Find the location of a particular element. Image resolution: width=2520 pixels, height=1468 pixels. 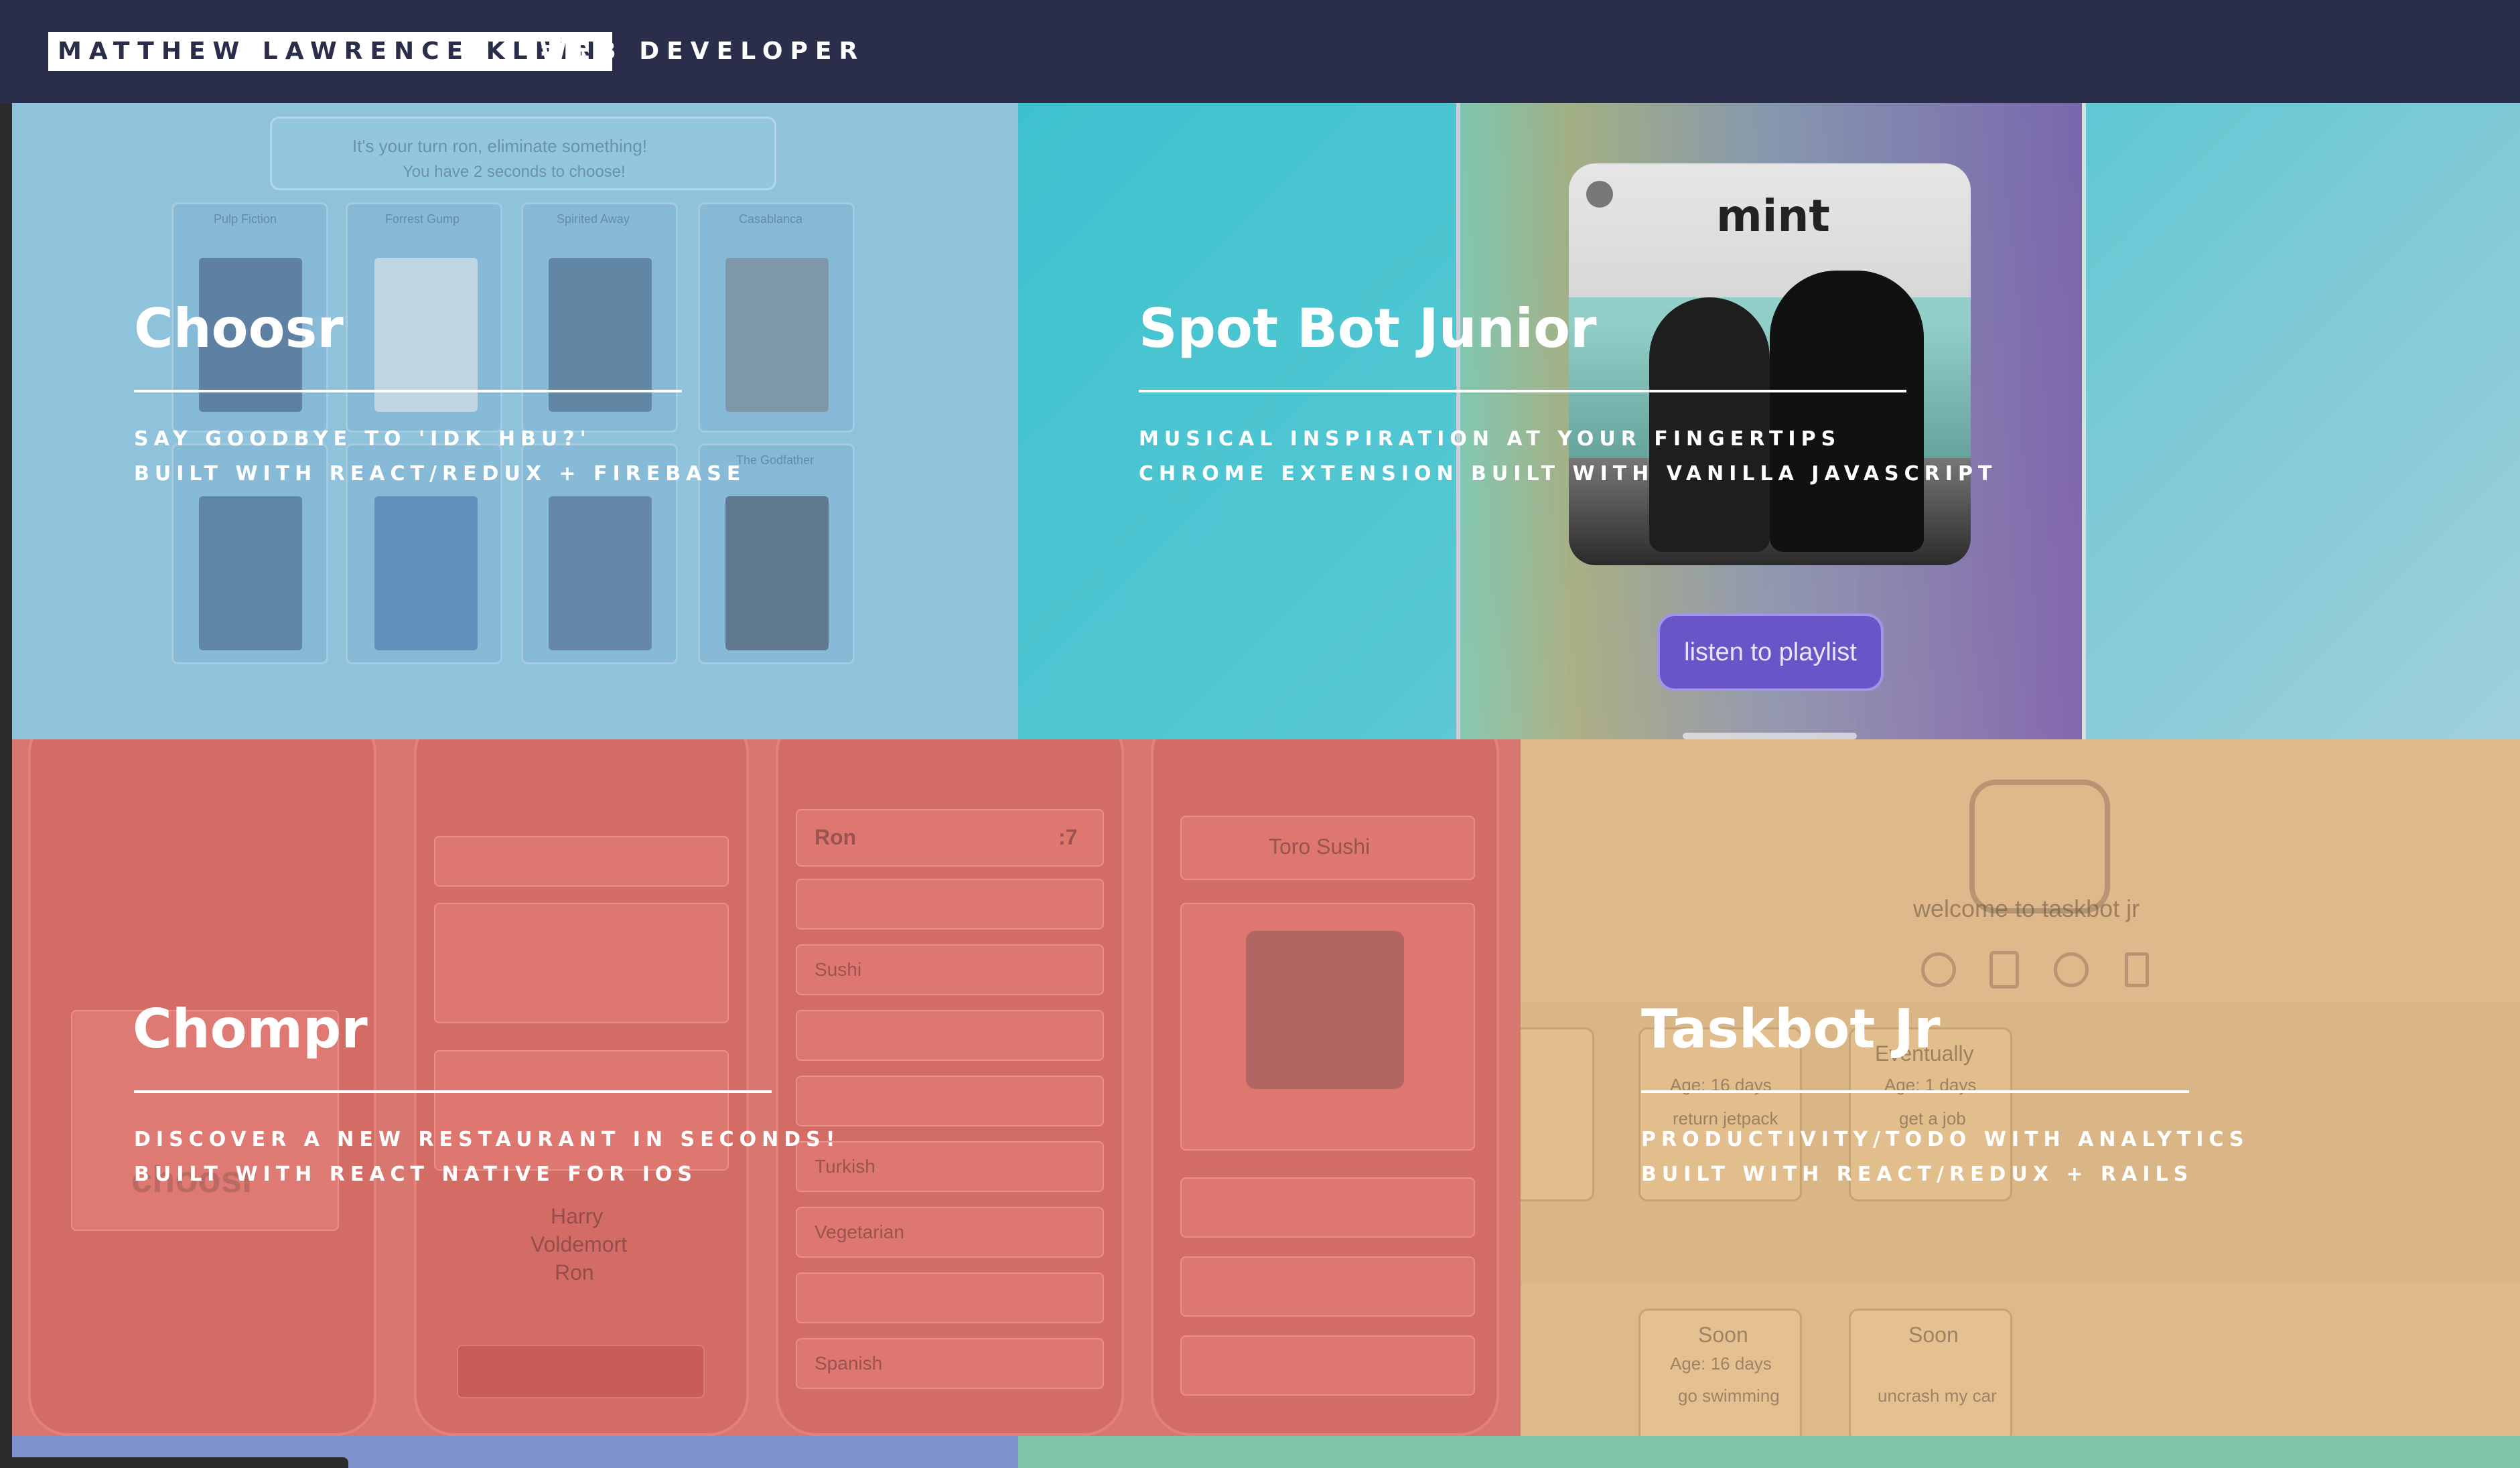

album-title: mint is located at coordinates (1773, 216).